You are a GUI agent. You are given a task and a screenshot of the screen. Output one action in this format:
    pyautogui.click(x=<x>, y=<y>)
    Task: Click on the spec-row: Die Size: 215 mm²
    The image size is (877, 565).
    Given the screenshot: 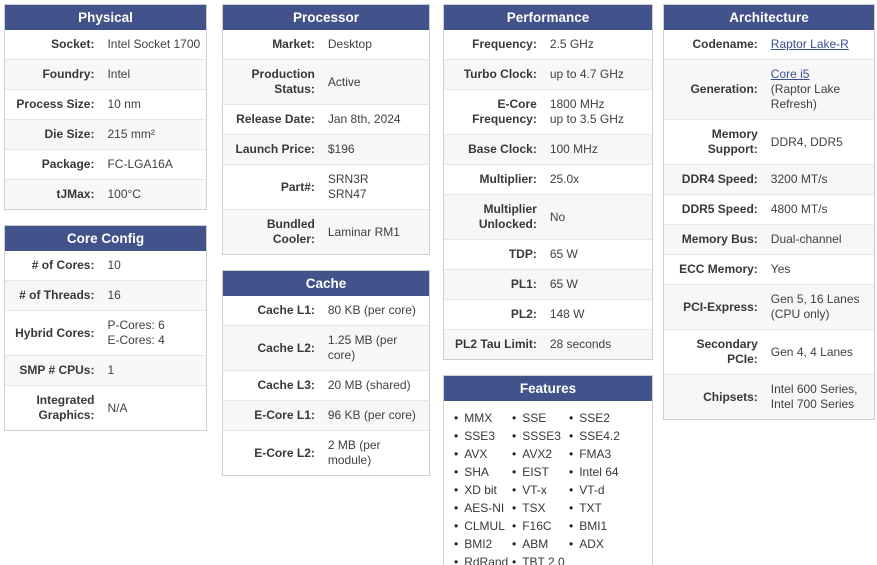 What is the action you would take?
    pyautogui.click(x=105, y=134)
    